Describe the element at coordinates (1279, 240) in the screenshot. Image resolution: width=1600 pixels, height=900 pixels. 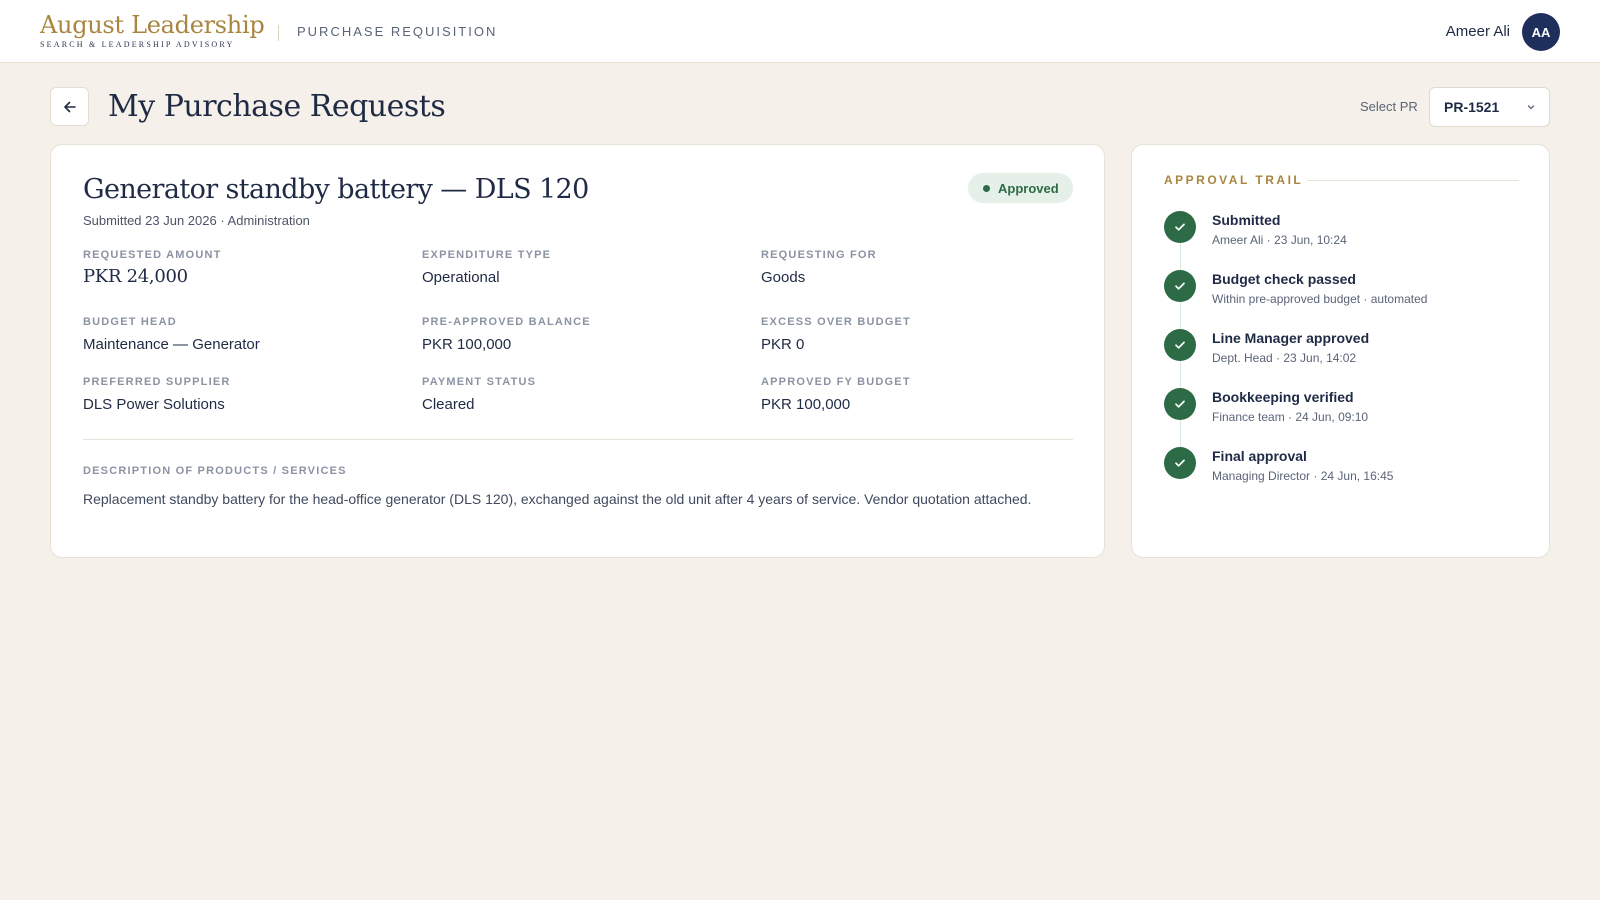
I see `step-meta: Ameer Ali · 23 Jun, 10:24` at that location.